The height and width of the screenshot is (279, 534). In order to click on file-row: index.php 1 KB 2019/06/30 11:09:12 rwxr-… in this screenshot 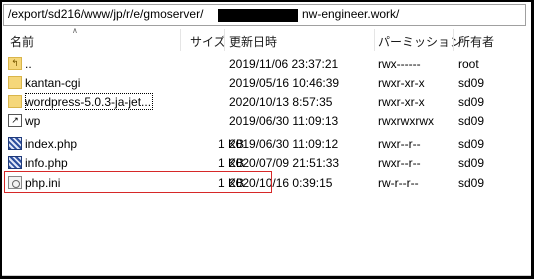, I will do `click(266, 144)`.